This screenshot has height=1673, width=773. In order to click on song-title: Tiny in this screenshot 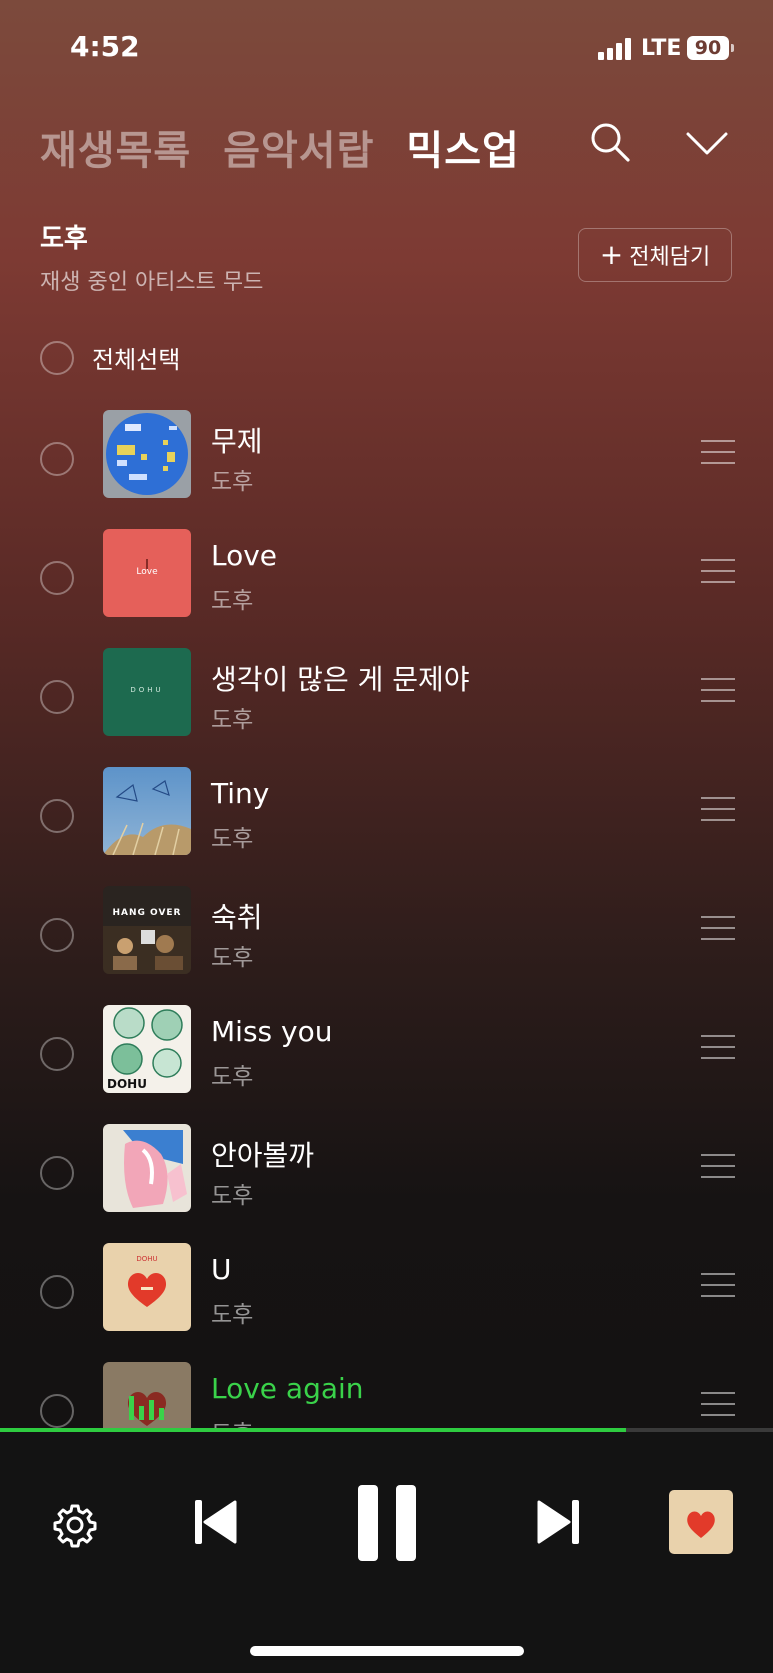, I will do `click(240, 793)`.